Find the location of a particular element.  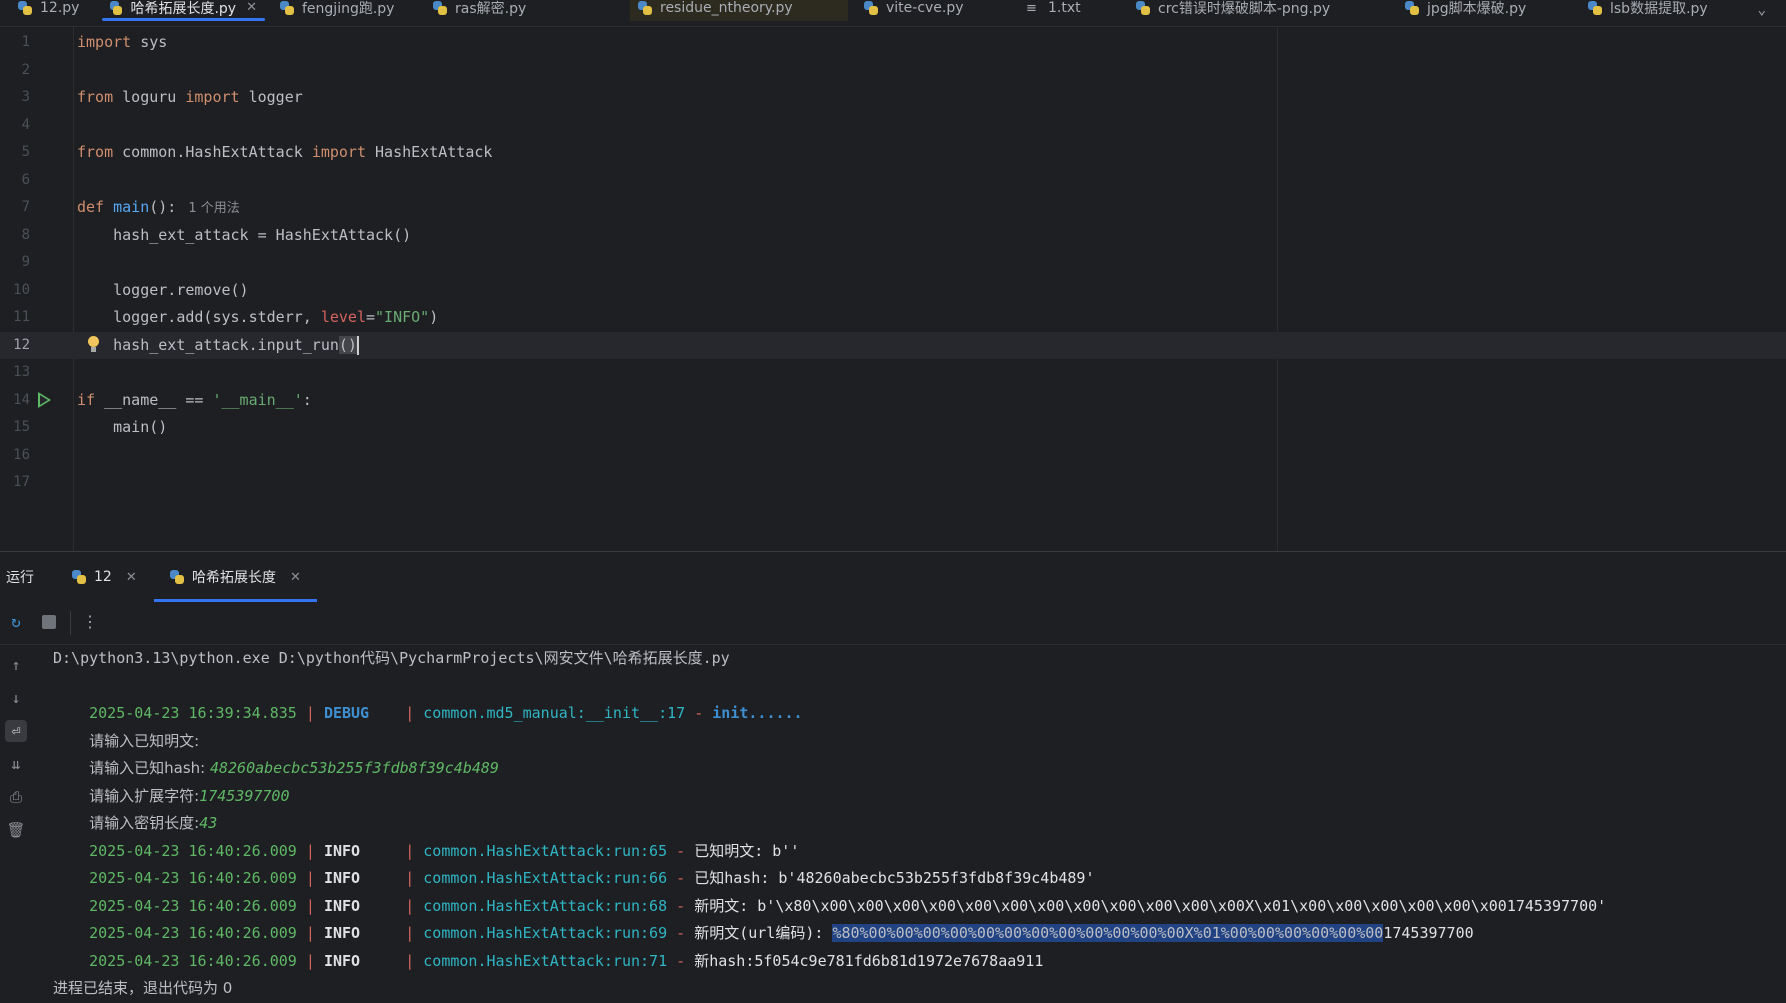

editor-tab-residue: residue_ntheory.py is located at coordinates (739, 10).